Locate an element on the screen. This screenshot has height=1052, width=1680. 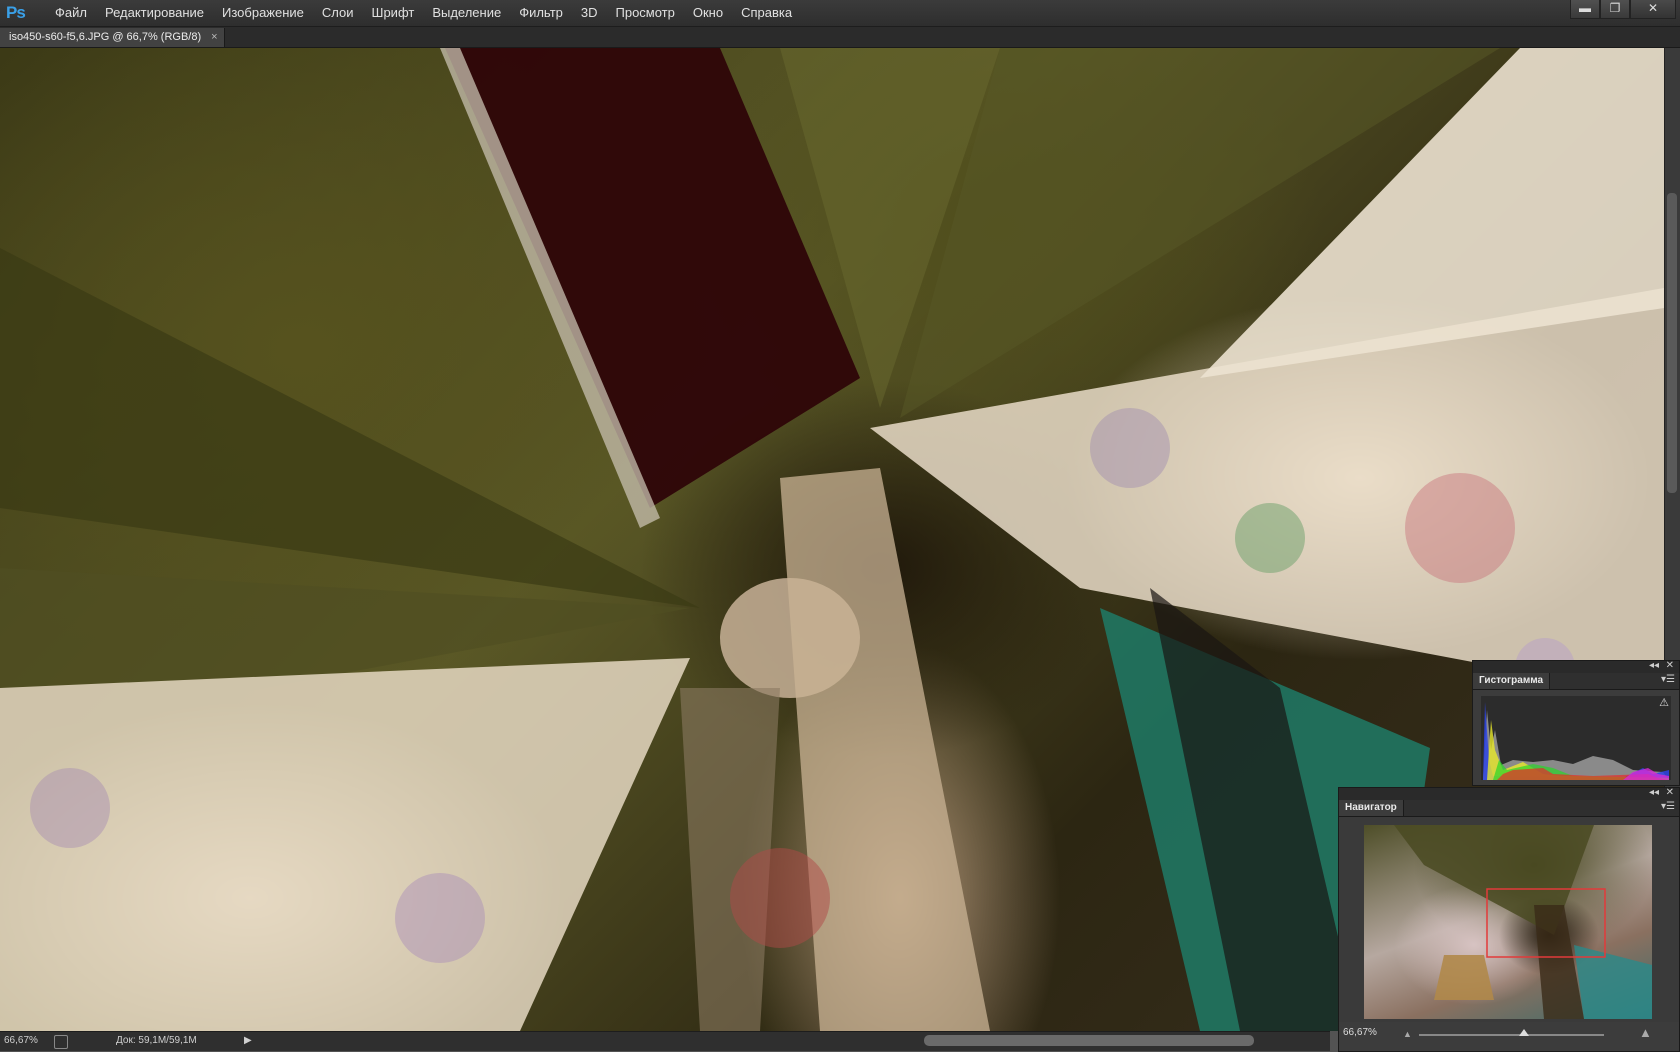
menu-filter: Фильтр is located at coordinates (541, 13).